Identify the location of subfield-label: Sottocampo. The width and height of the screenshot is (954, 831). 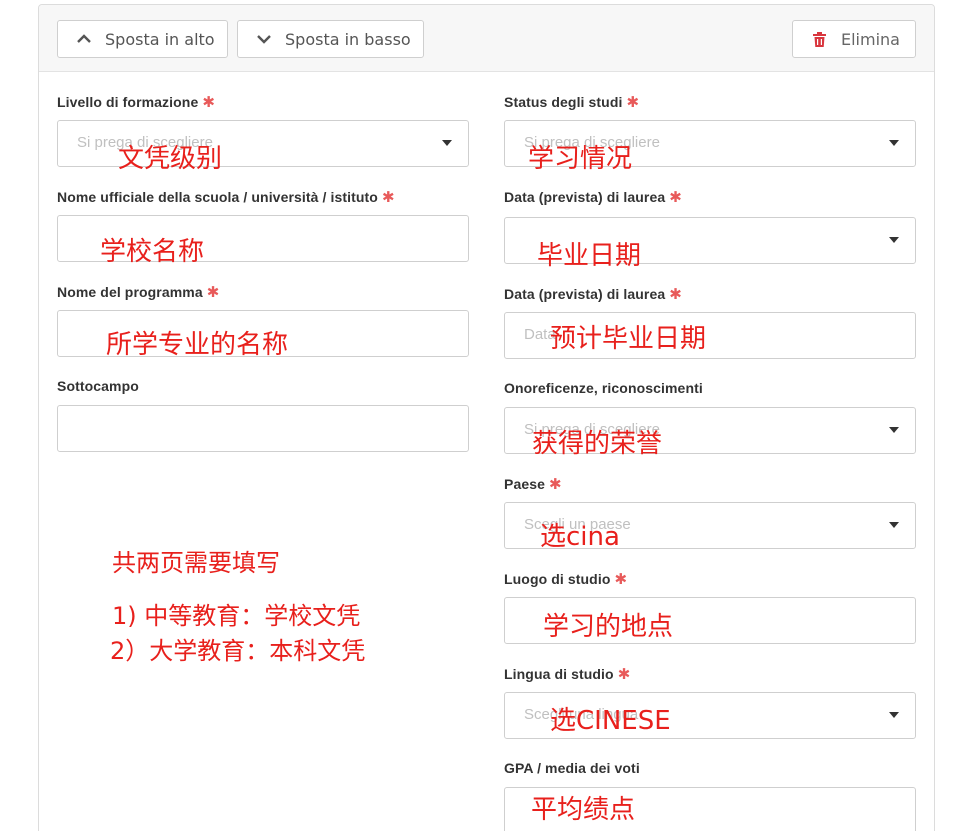
(98, 386).